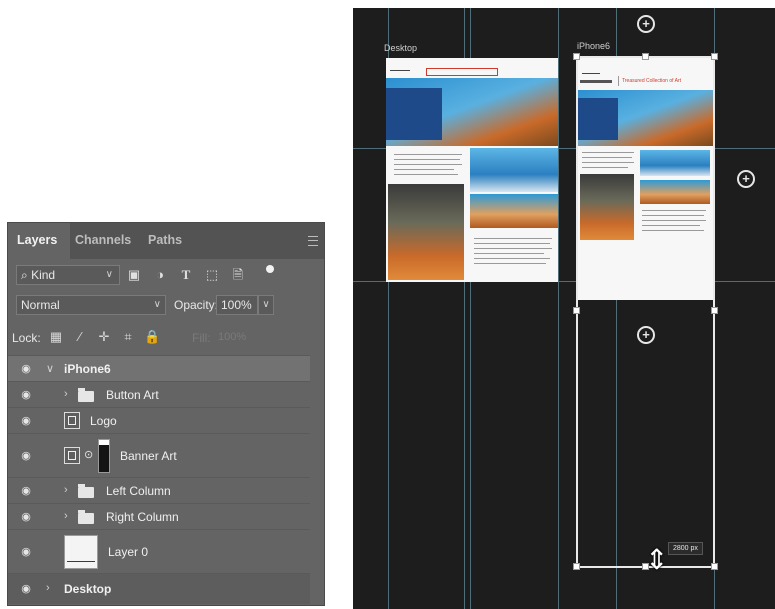  Describe the element at coordinates (646, 335) in the screenshot. I see `add-artboard-below-icon: +` at that location.